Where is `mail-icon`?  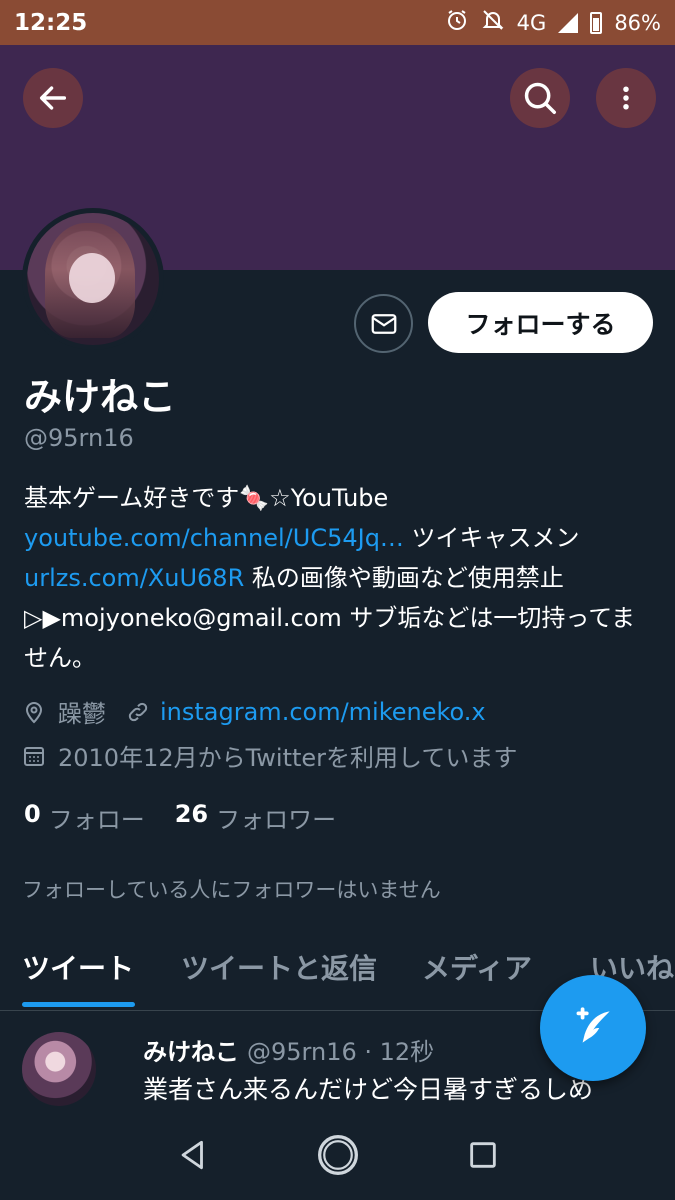 mail-icon is located at coordinates (383, 323).